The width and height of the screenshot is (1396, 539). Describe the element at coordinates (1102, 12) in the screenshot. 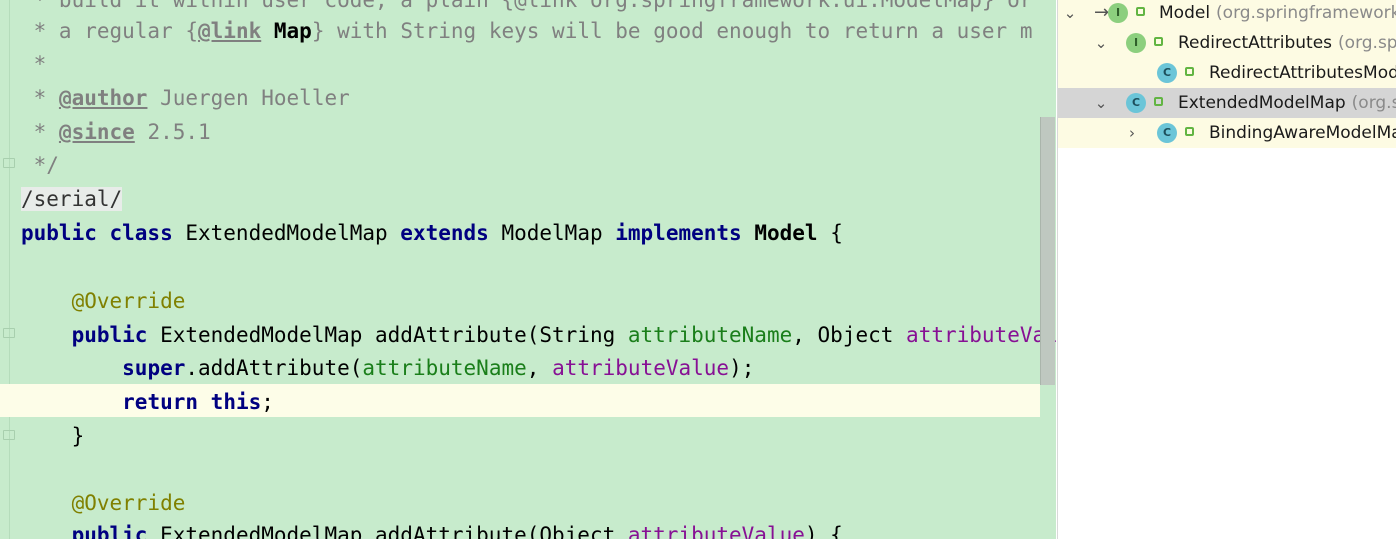

I see `go-to-icon: →` at that location.